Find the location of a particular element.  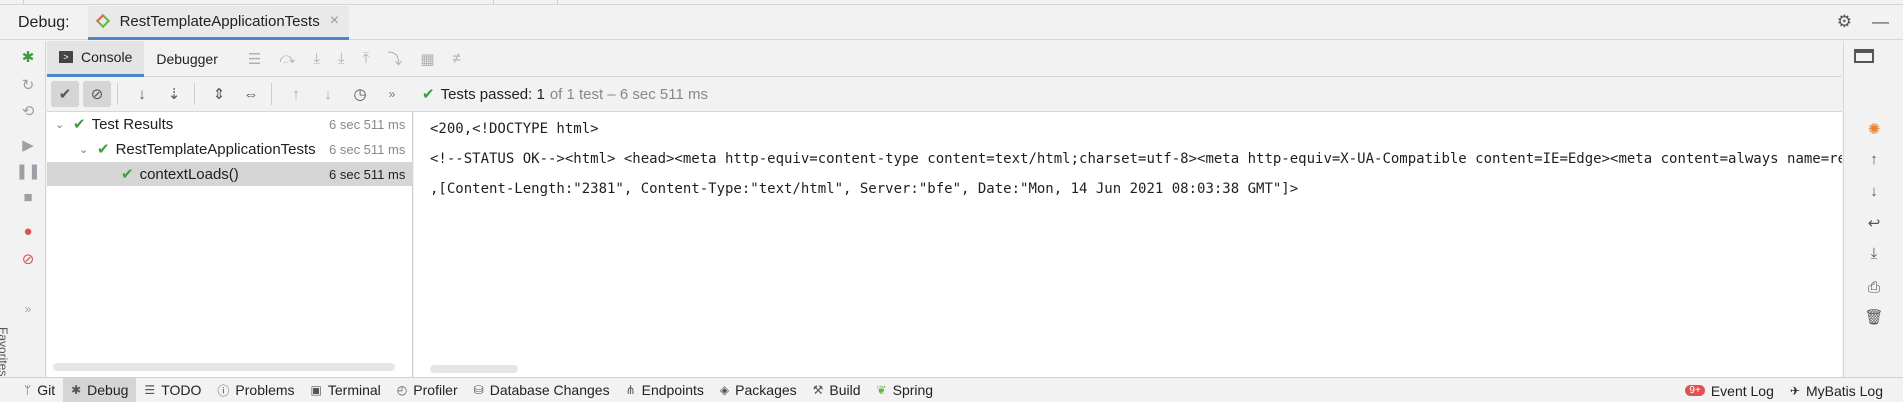

minimize-icon: — is located at coordinates (1880, 22).